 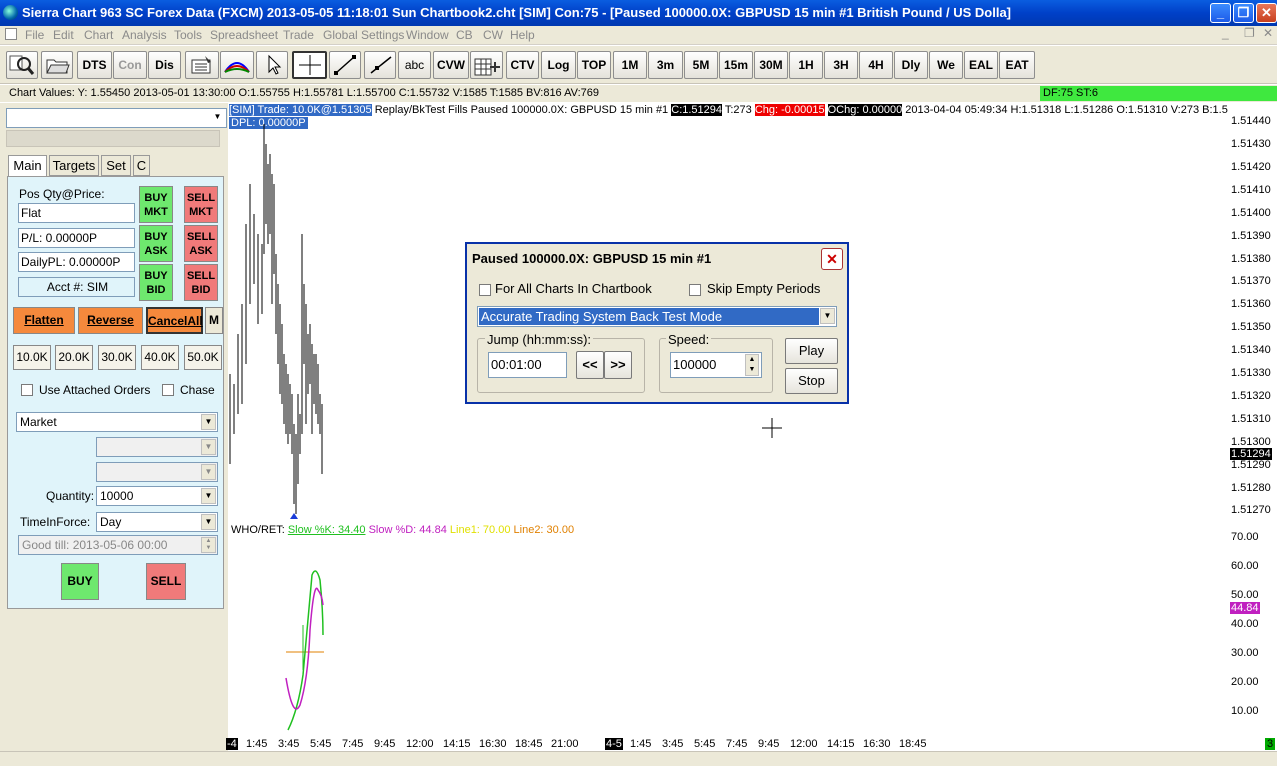 I want to click on con-button: Con, so click(x=130, y=65).